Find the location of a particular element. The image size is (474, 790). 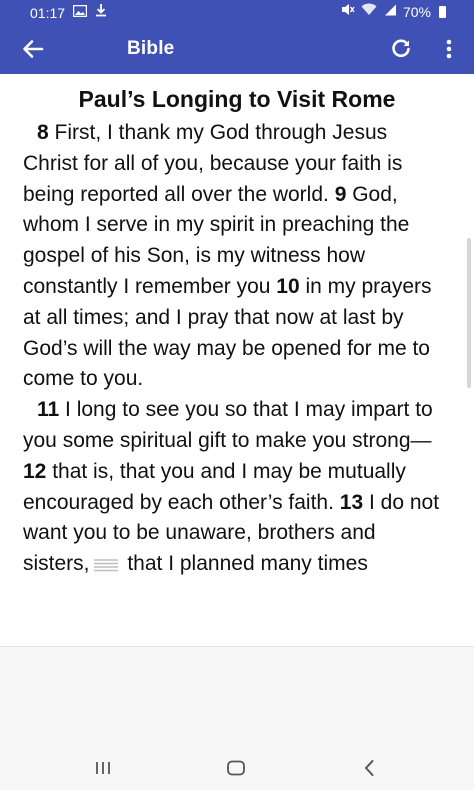

system-nav-bar is located at coordinates (237, 768).